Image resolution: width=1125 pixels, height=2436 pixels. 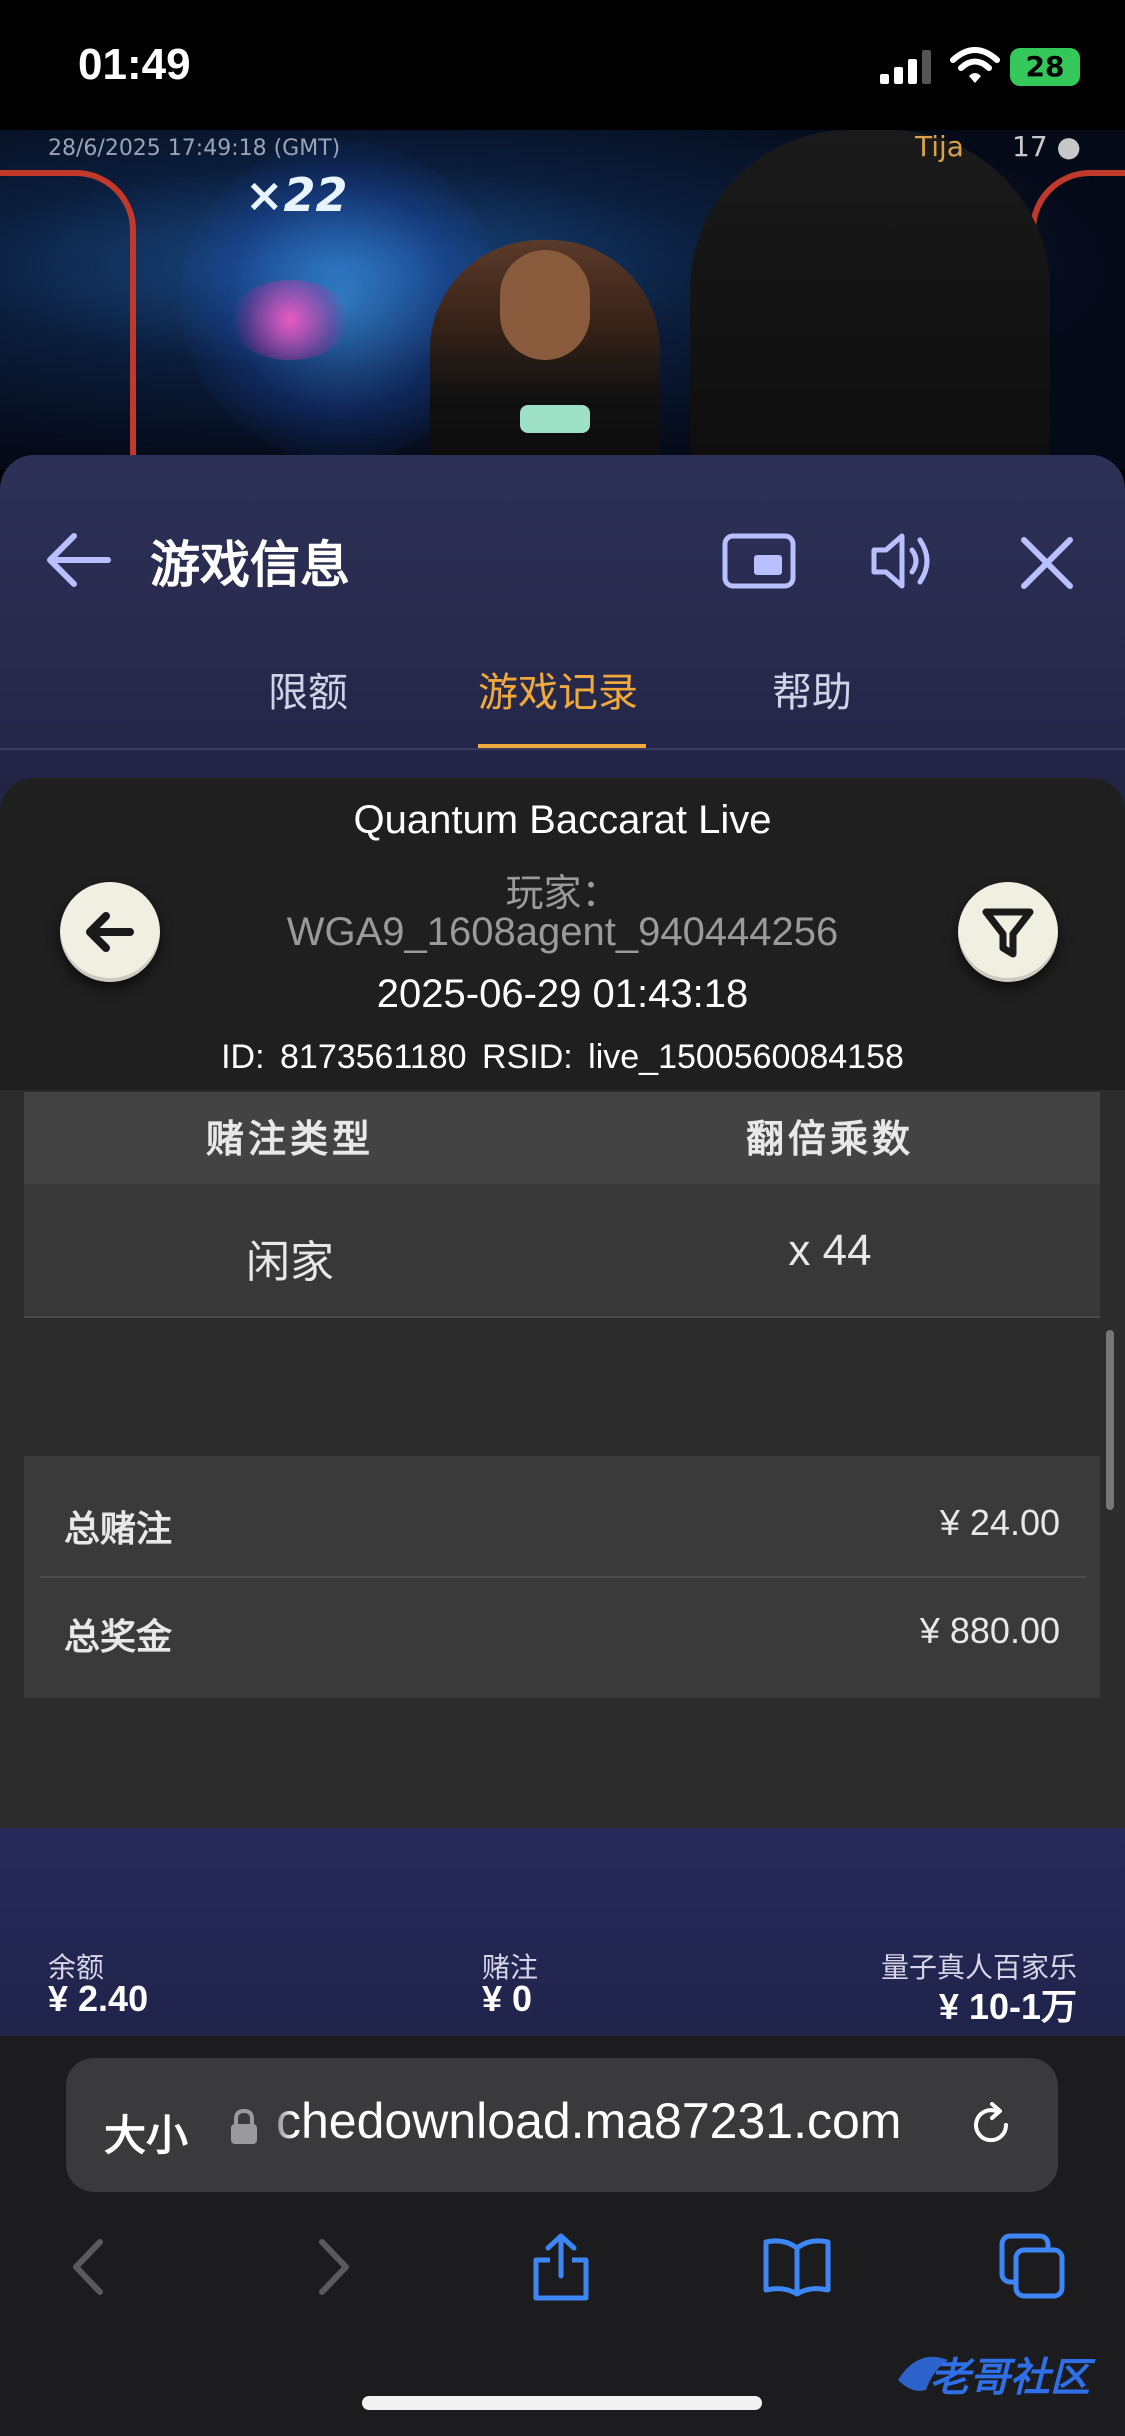 I want to click on tab-help: 帮助, so click(x=812, y=689).